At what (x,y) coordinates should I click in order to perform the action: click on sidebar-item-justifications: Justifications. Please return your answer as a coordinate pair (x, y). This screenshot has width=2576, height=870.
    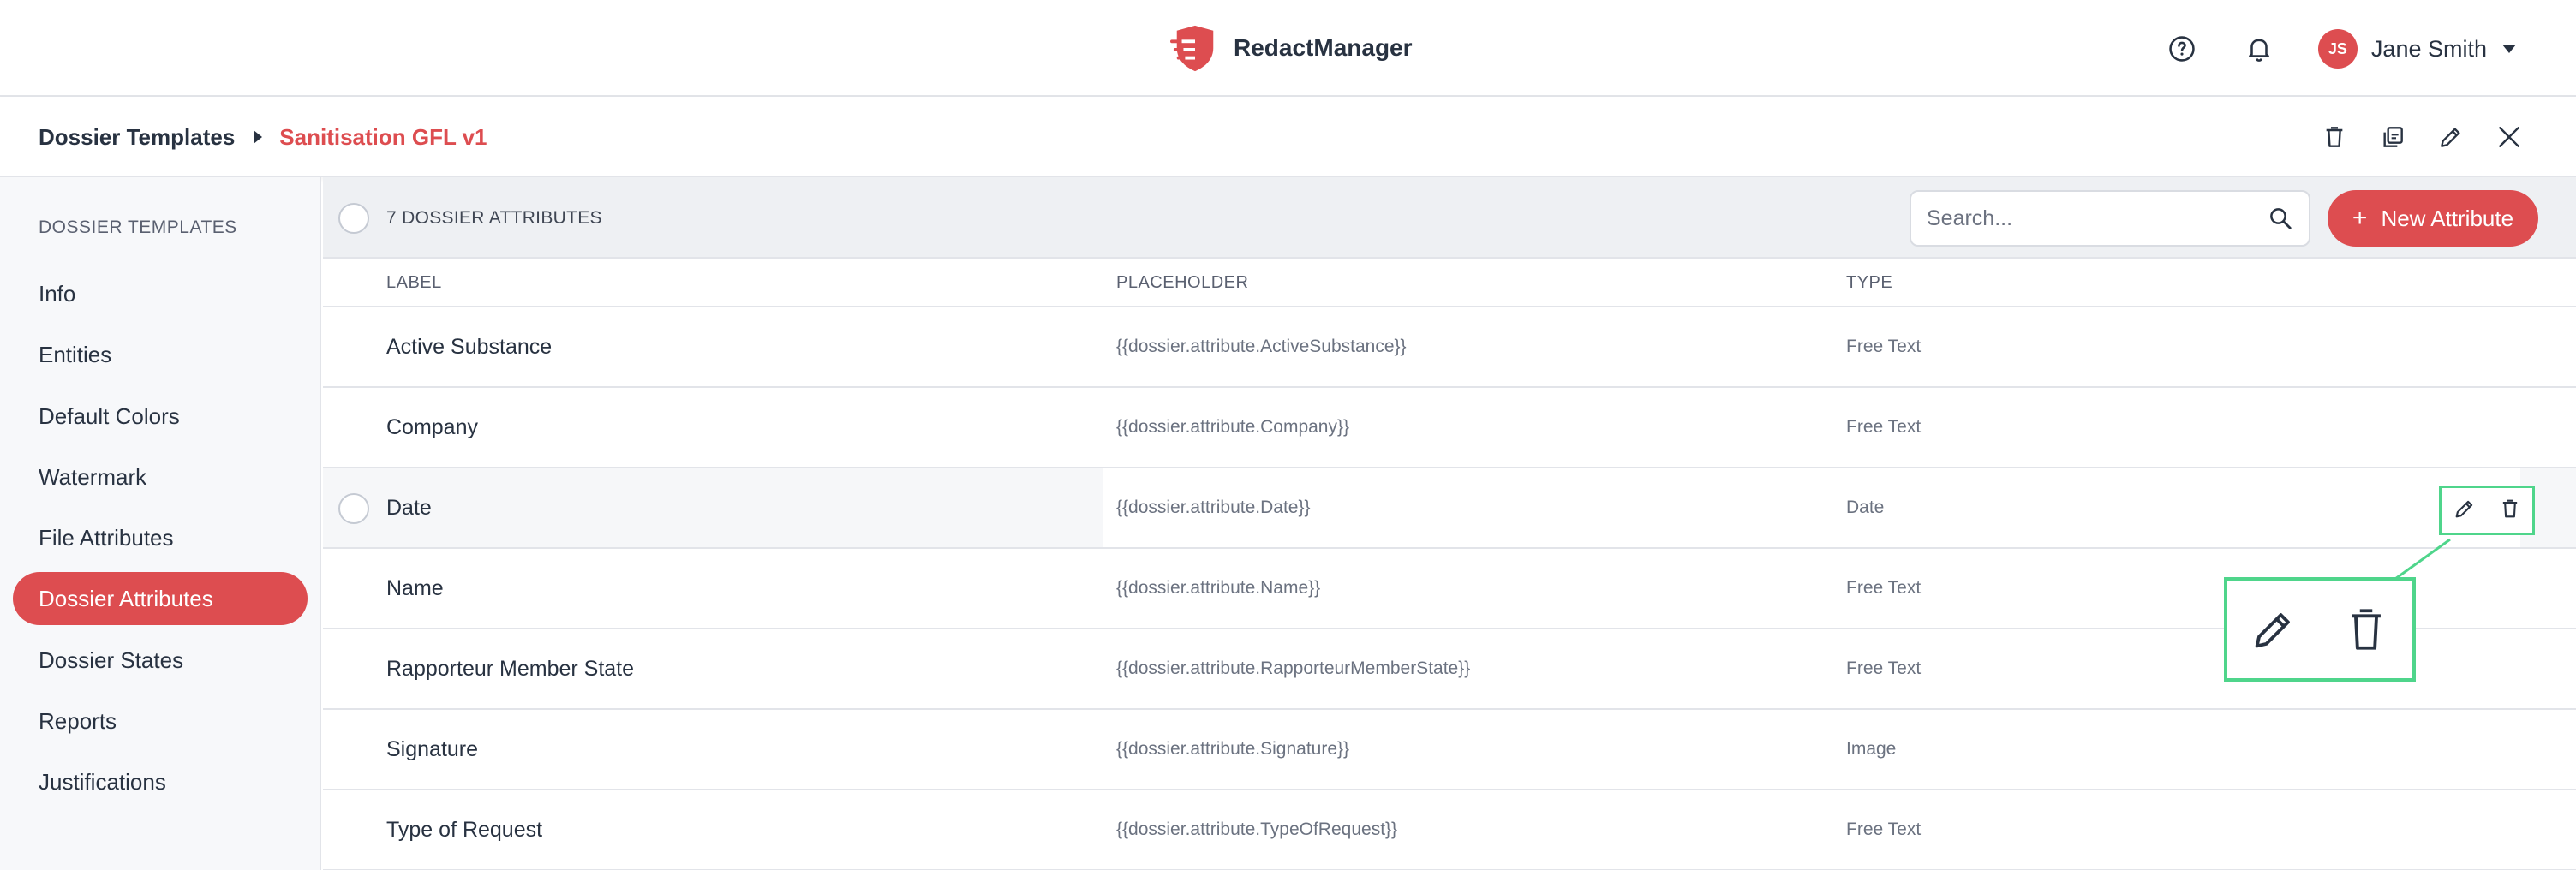
    Looking at the image, I should click on (161, 782).